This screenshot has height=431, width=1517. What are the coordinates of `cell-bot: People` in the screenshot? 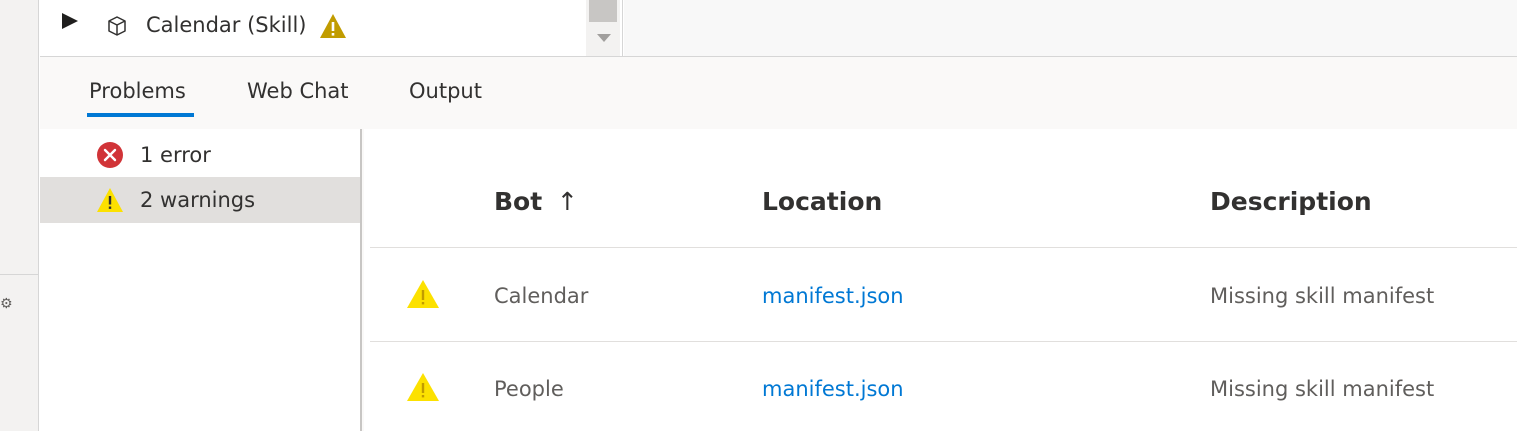 It's located at (529, 389).